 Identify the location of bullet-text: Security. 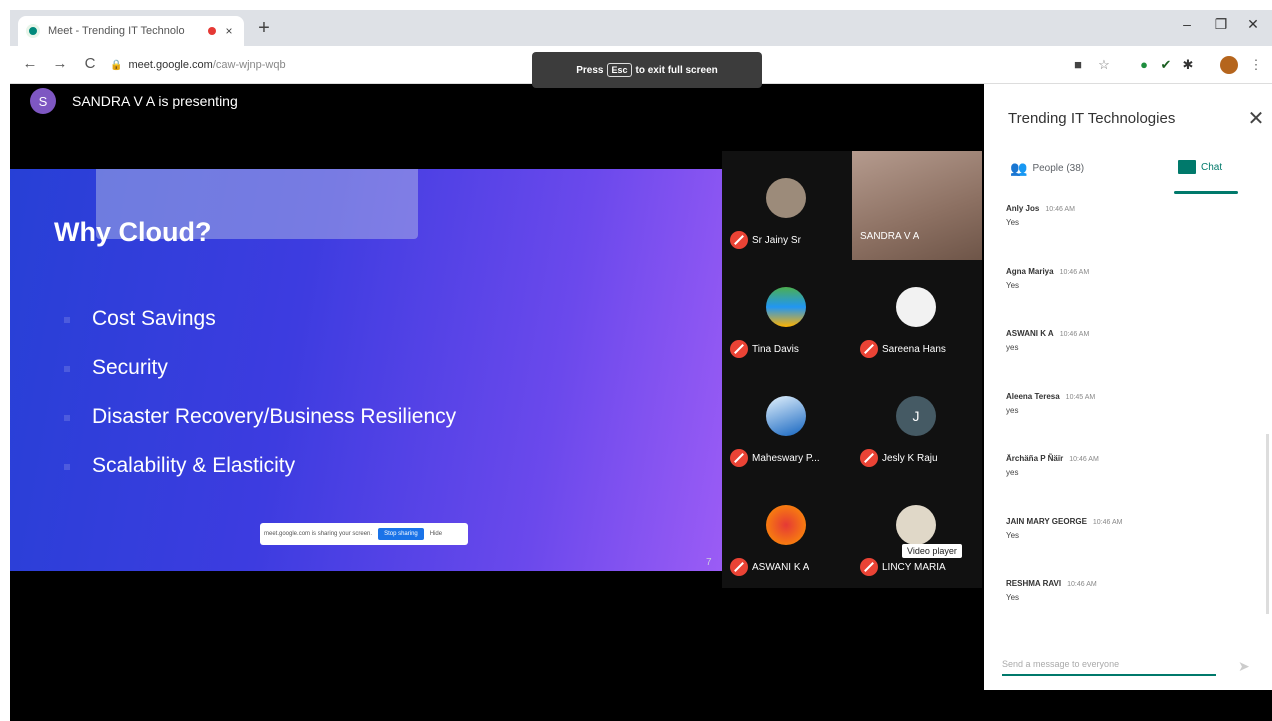
(130, 367).